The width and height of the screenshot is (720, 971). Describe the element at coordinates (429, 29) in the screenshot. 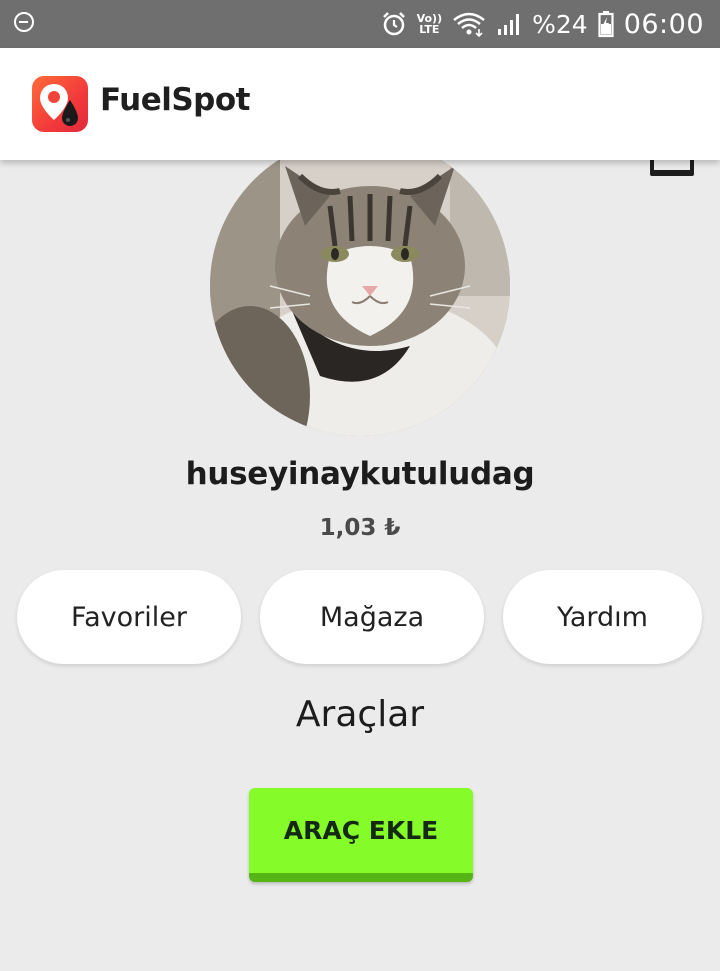

I see `volte-bottom-label: LTE` at that location.